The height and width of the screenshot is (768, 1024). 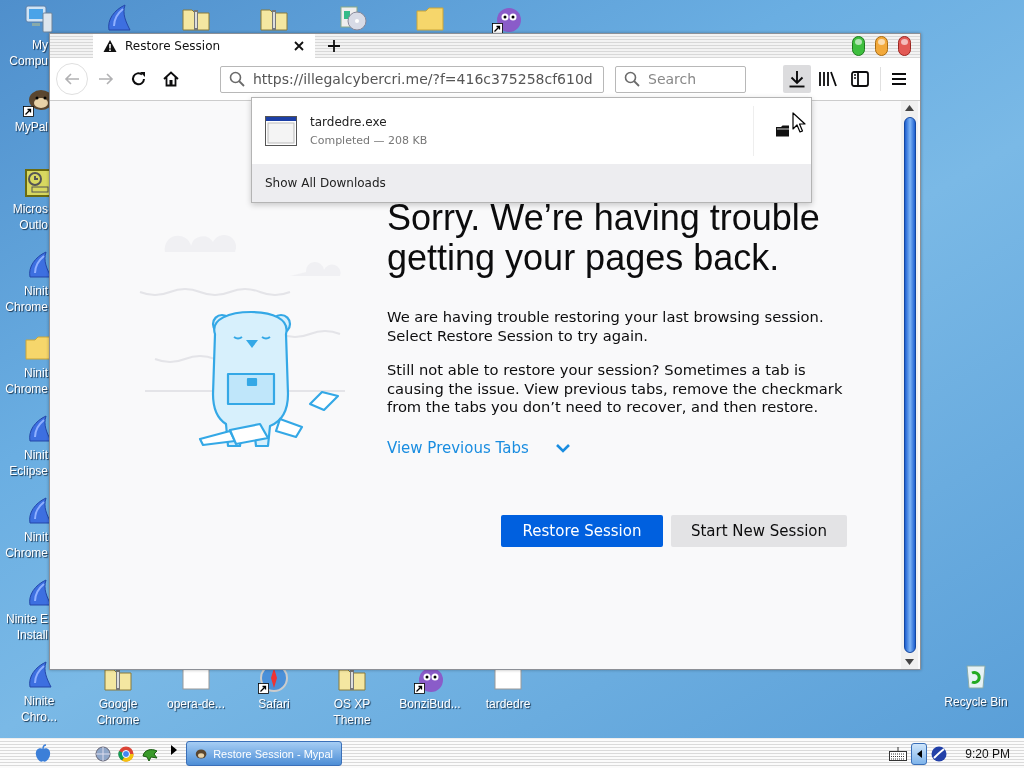 I want to click on chevron-down-icon, so click(x=562, y=447).